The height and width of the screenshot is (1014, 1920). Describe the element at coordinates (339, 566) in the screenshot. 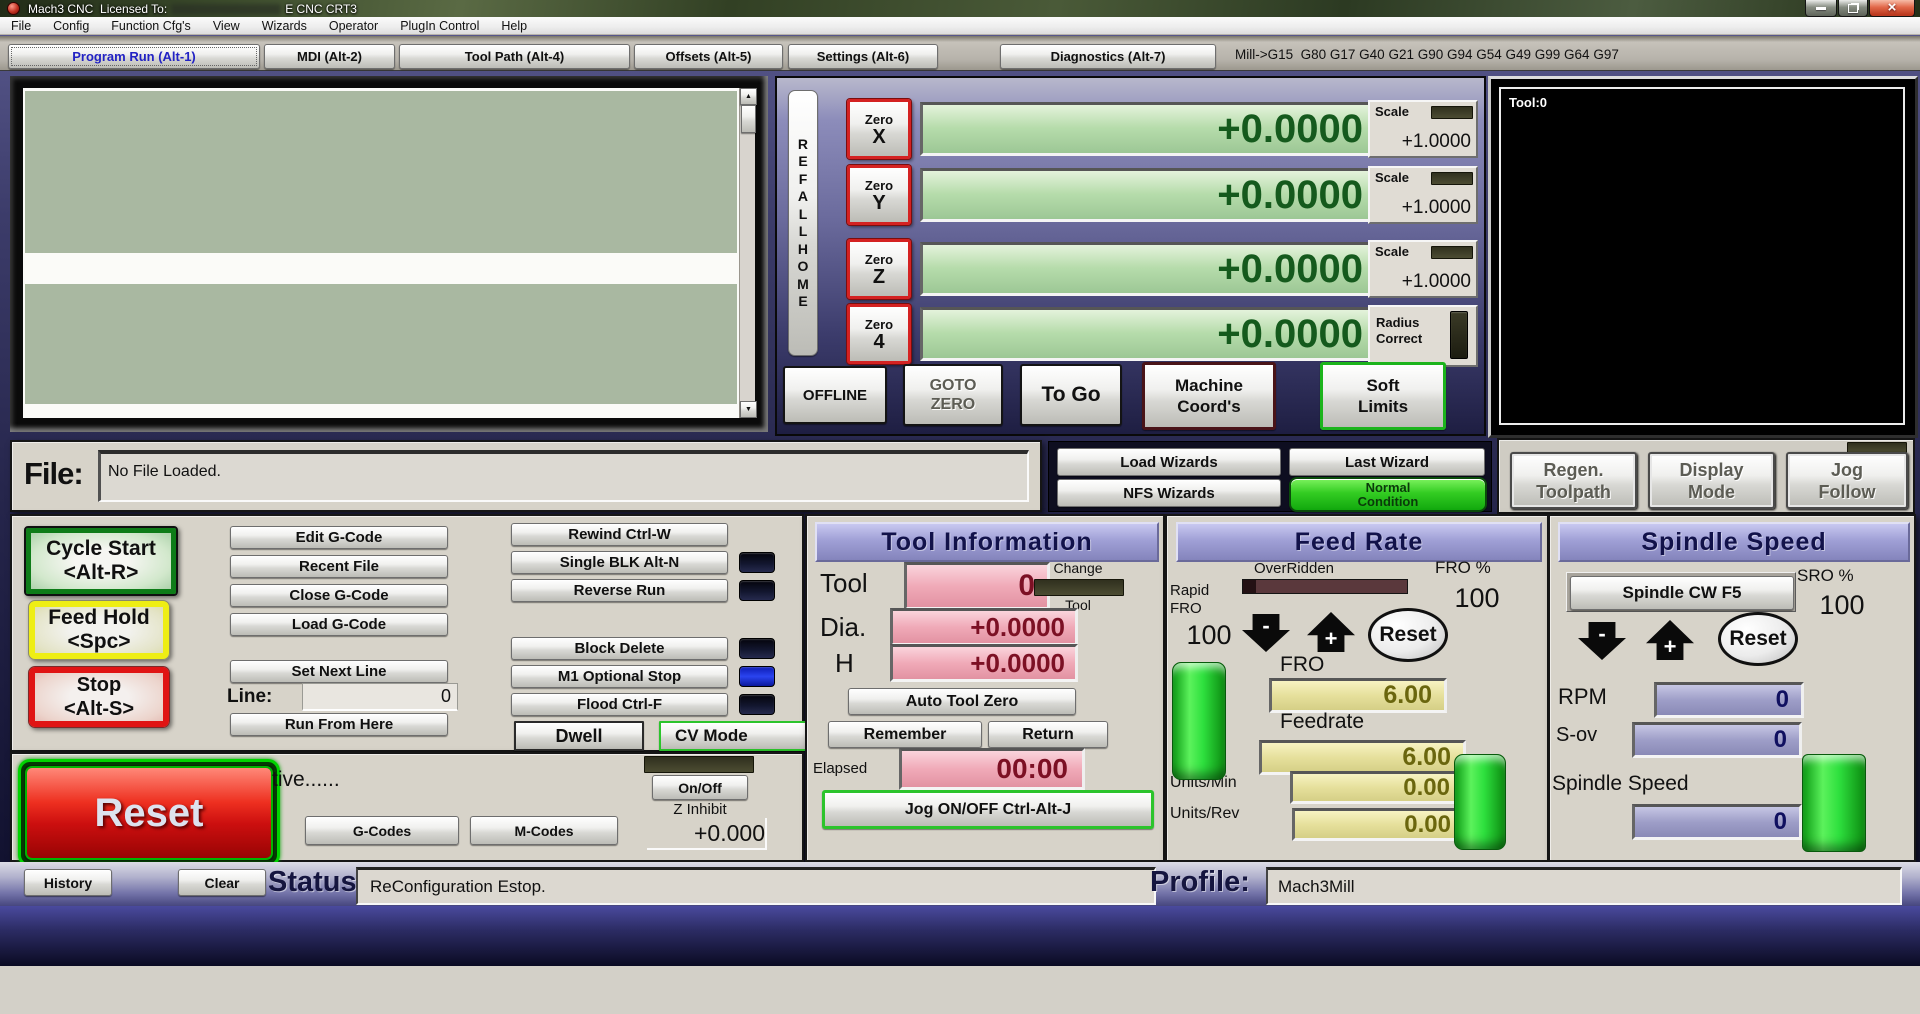

I see `recent-file-button: Recent File` at that location.